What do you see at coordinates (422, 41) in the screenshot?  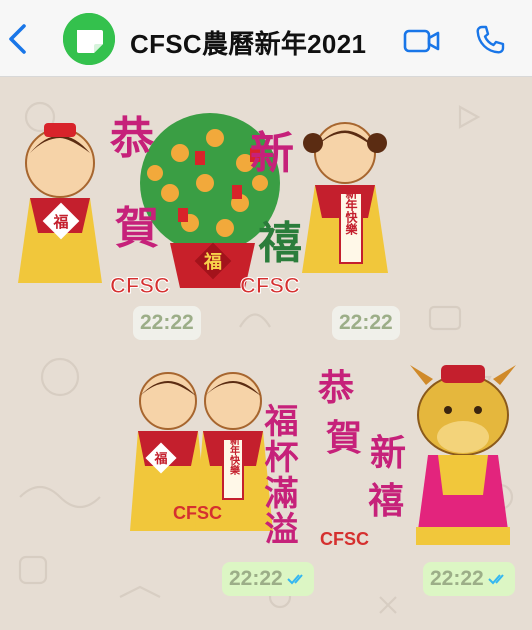 I see `video-call-icon` at bounding box center [422, 41].